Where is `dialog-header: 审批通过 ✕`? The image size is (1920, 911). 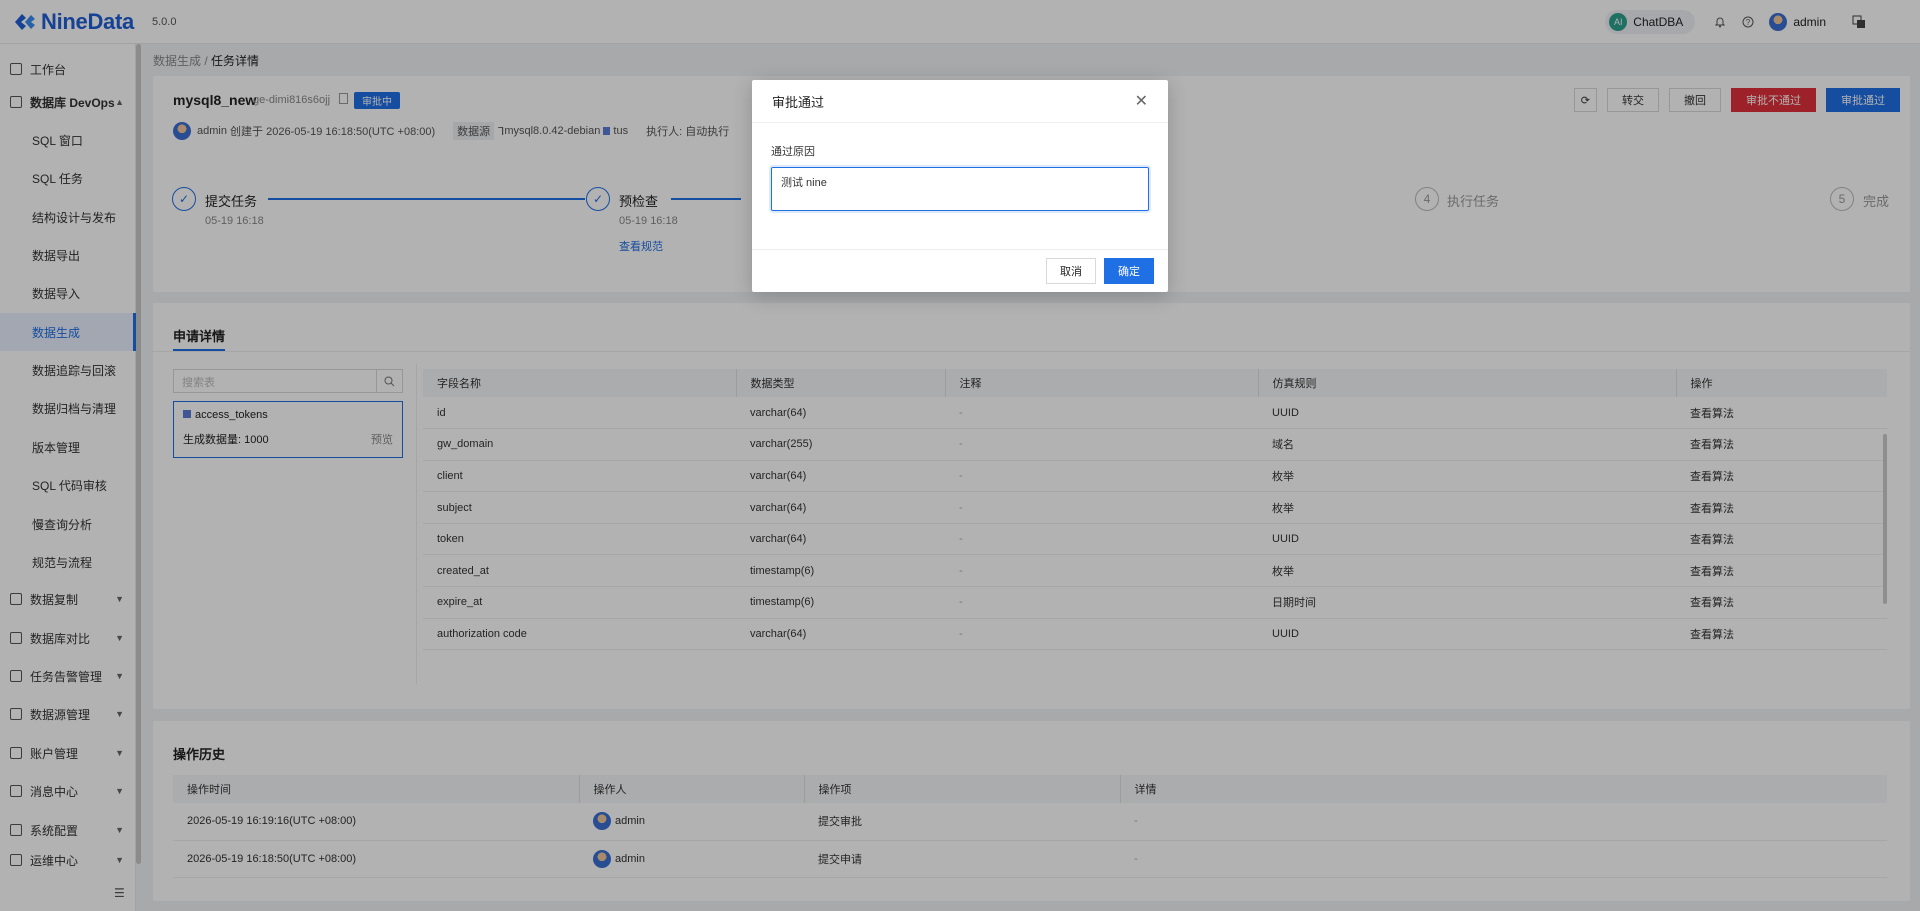
dialog-header: 审批通过 ✕ is located at coordinates (960, 101).